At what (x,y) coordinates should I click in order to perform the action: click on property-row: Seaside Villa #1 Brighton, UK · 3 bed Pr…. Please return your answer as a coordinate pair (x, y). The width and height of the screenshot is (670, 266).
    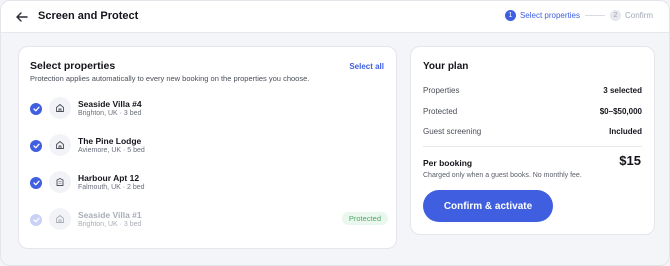
    Looking at the image, I should click on (208, 220).